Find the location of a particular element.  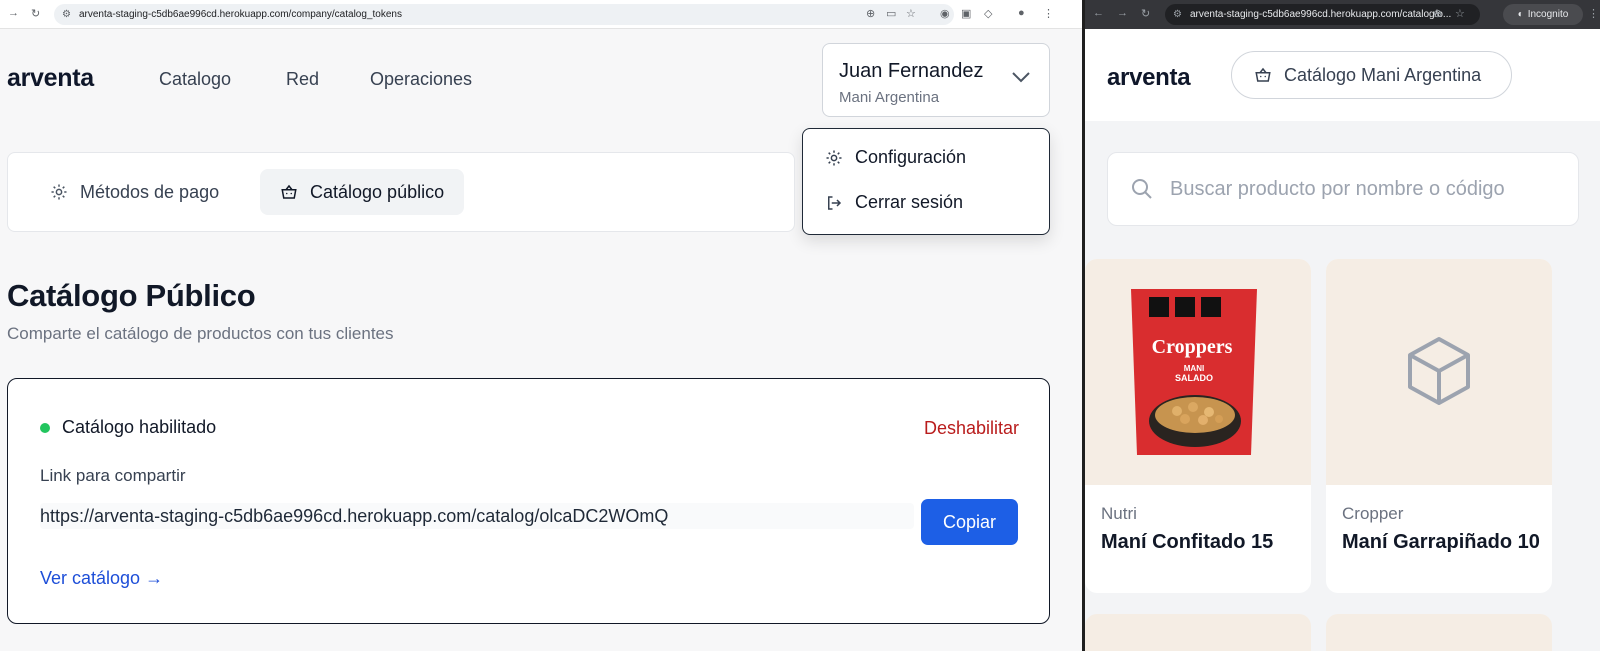

product-image-placeholder is located at coordinates (1439, 372).